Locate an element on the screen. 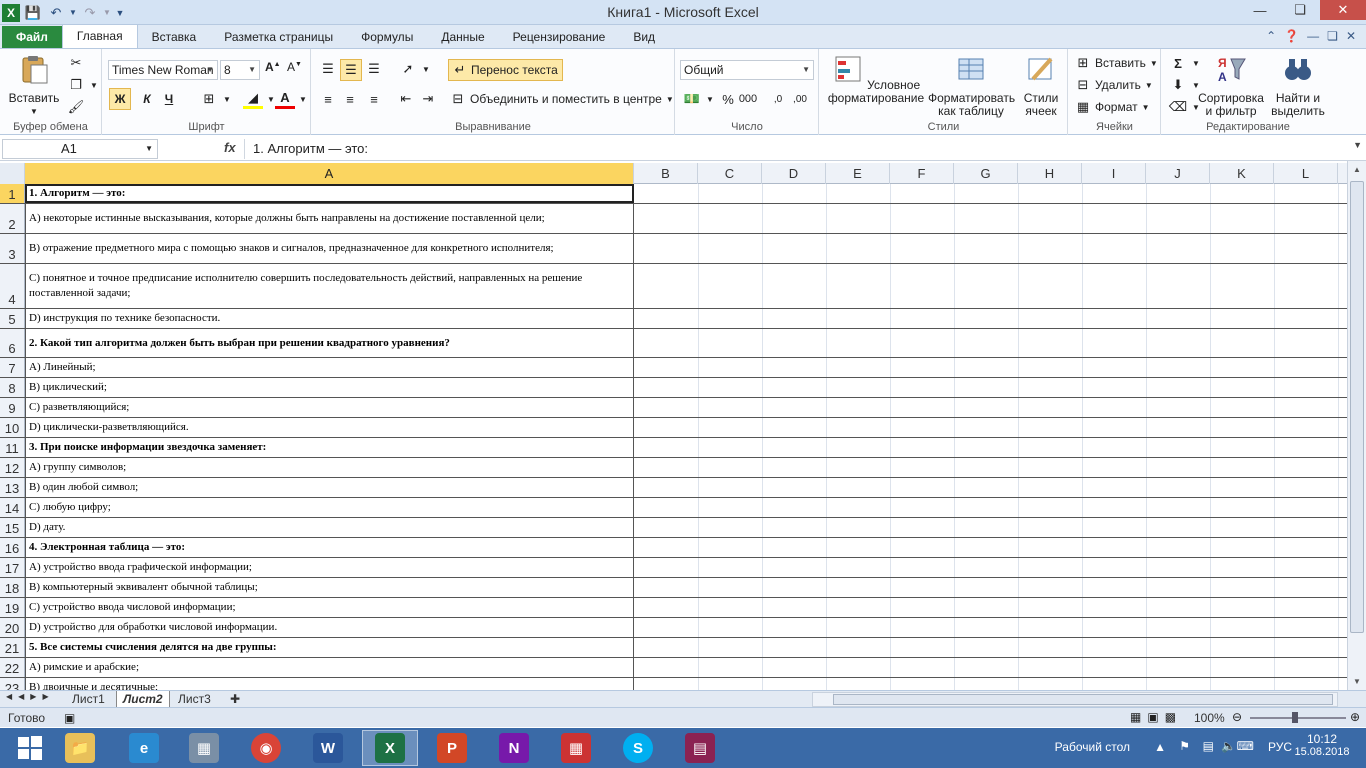 This screenshot has height=768, width=1366. column-header-j: J is located at coordinates (1178, 173).